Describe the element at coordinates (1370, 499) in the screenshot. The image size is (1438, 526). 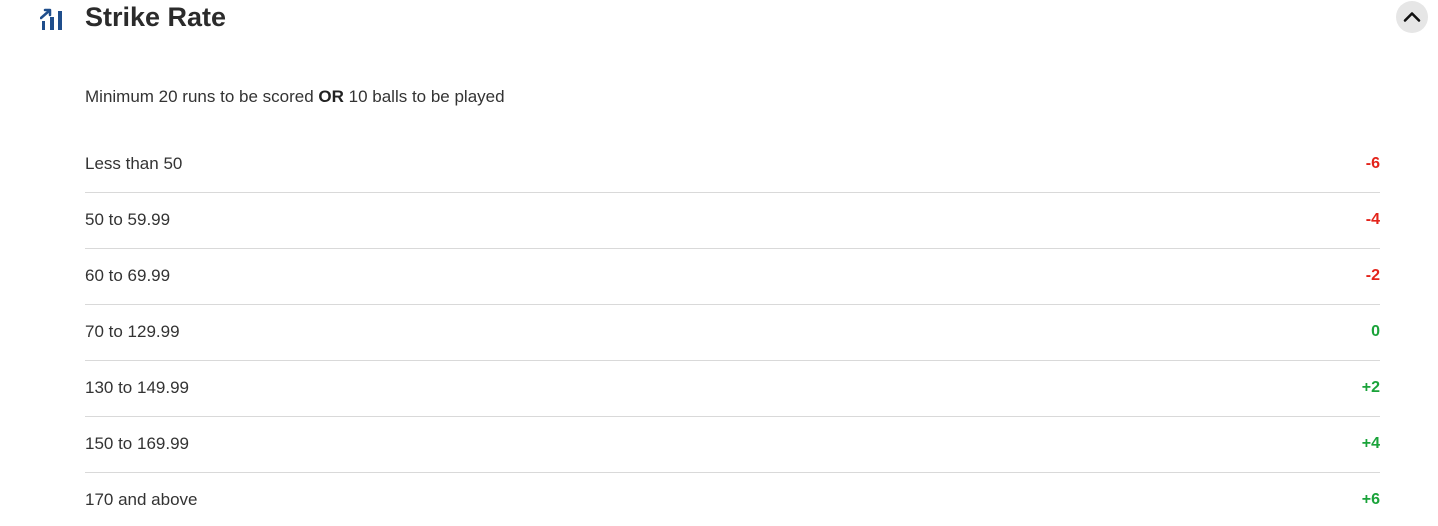
I see `rule-points-value: +6` at that location.